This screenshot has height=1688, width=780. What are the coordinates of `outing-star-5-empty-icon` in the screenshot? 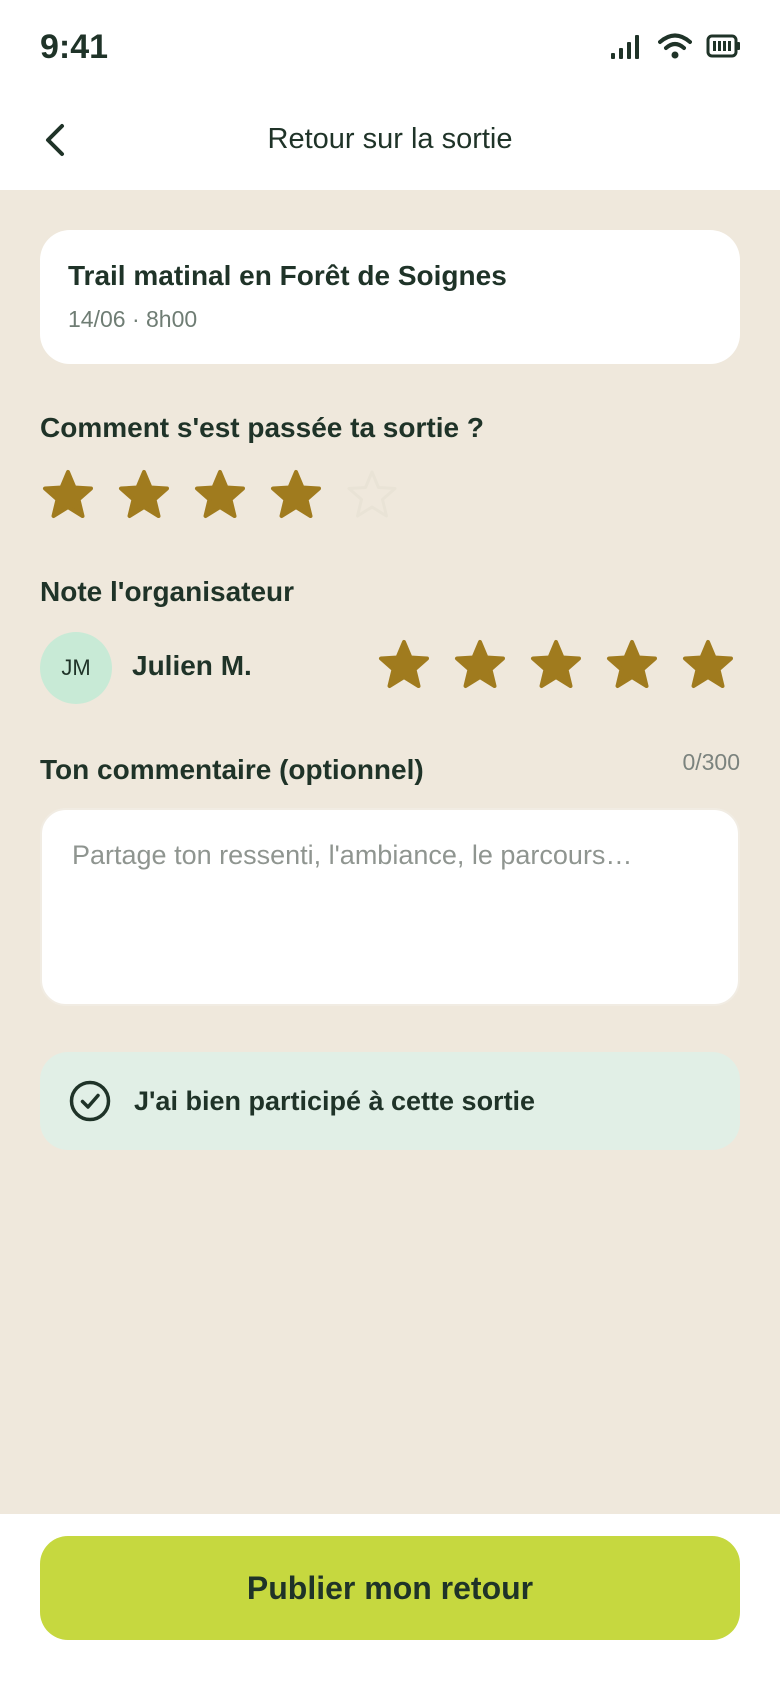 It's located at (372, 496).